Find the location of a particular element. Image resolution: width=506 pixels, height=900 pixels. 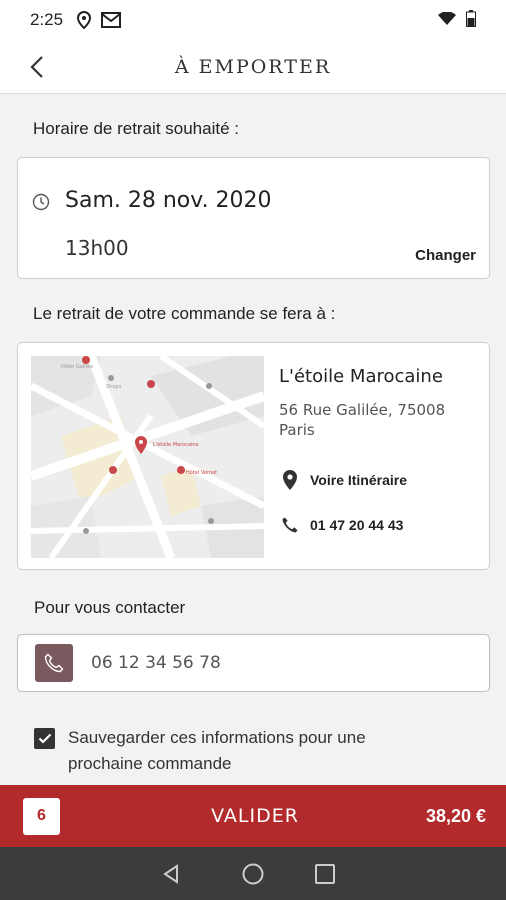

cart-count-badge: 6 is located at coordinates (41, 816).